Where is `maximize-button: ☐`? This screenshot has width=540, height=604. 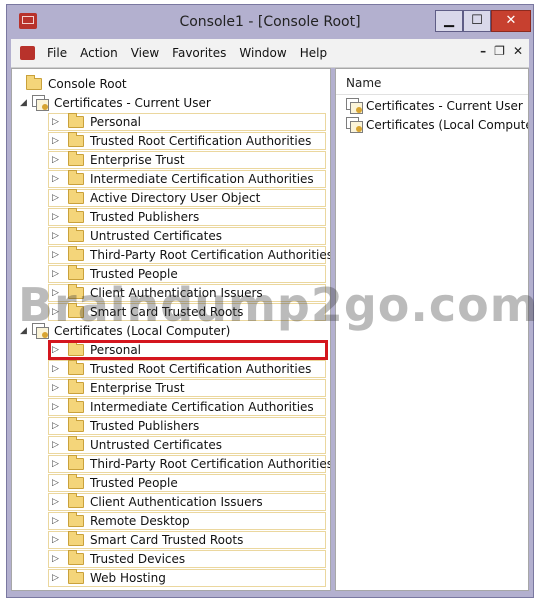
maximize-button: ☐ is located at coordinates (477, 21).